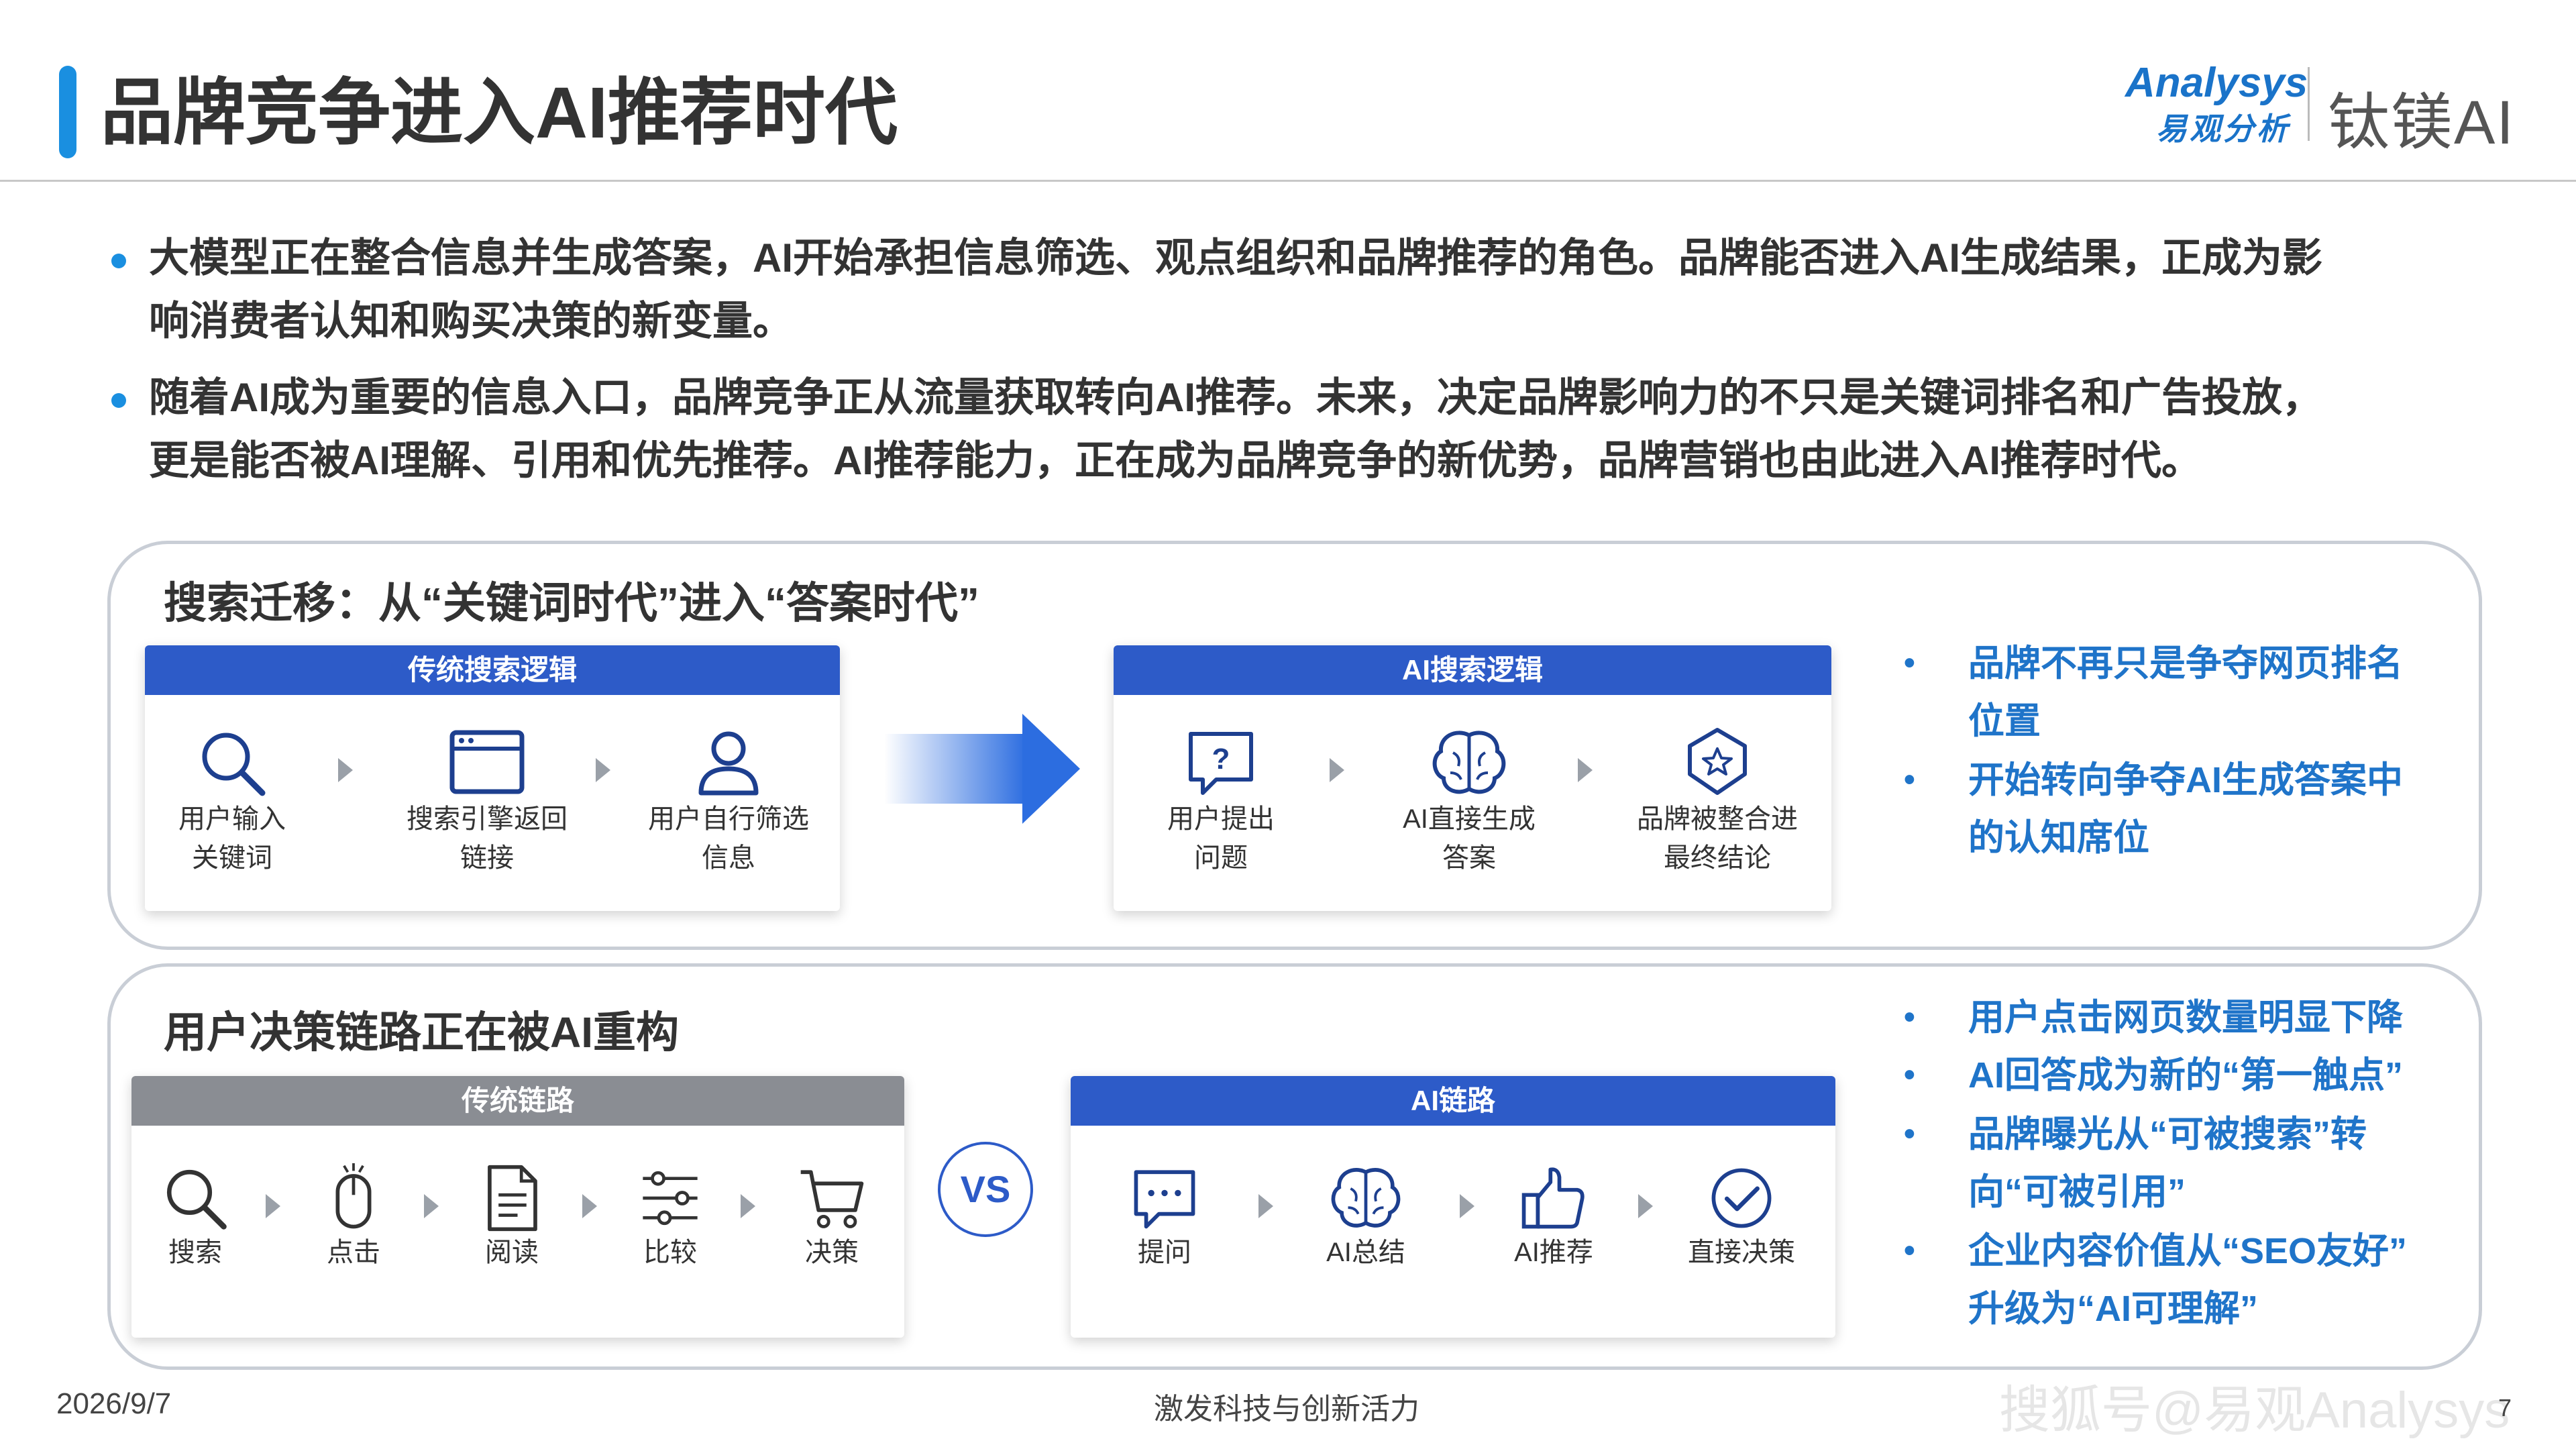  Describe the element at coordinates (1286, 1409) in the screenshot. I see `footer-slogan: 激发科技与创新活力` at that location.